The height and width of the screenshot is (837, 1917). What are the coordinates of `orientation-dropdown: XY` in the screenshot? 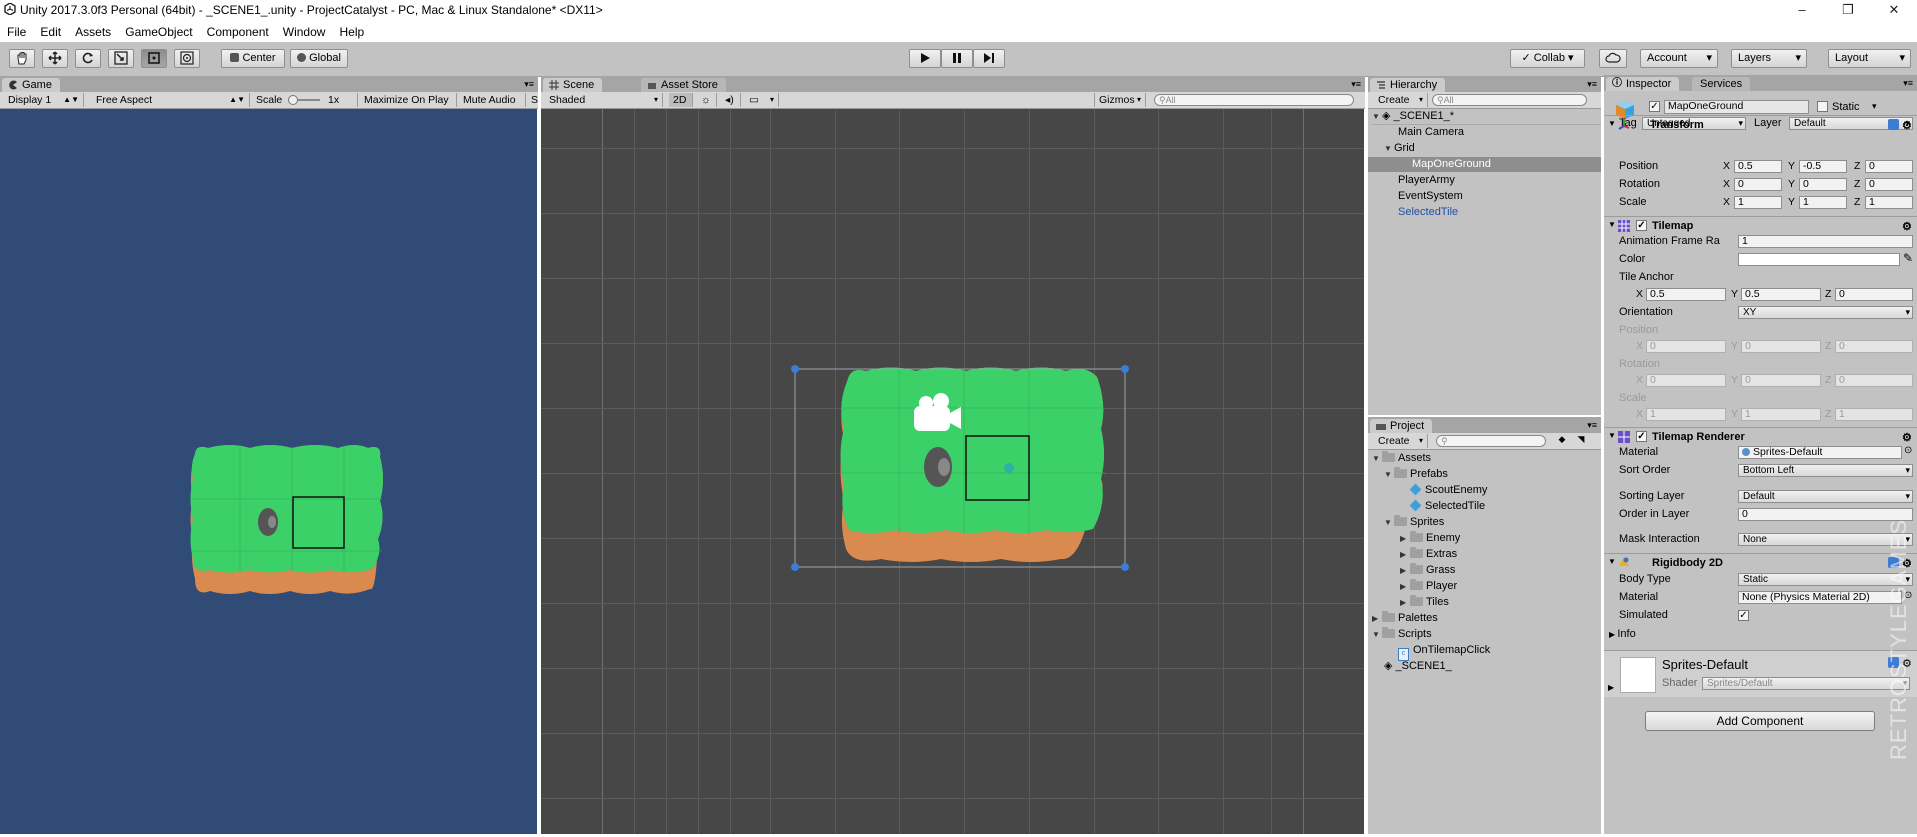 It's located at (1825, 312).